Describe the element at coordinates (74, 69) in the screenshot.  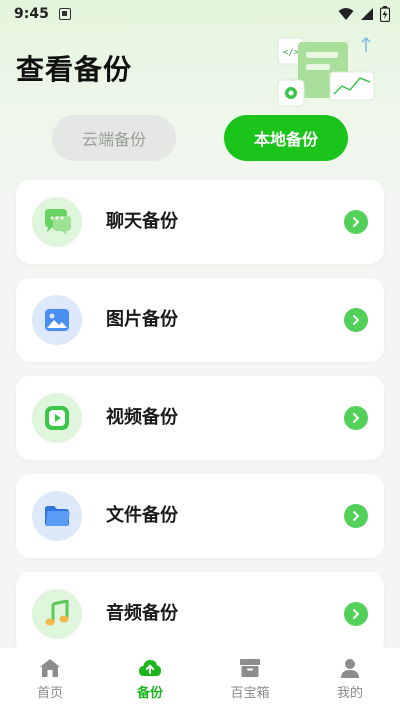
I see `page-title: 查看备份` at that location.